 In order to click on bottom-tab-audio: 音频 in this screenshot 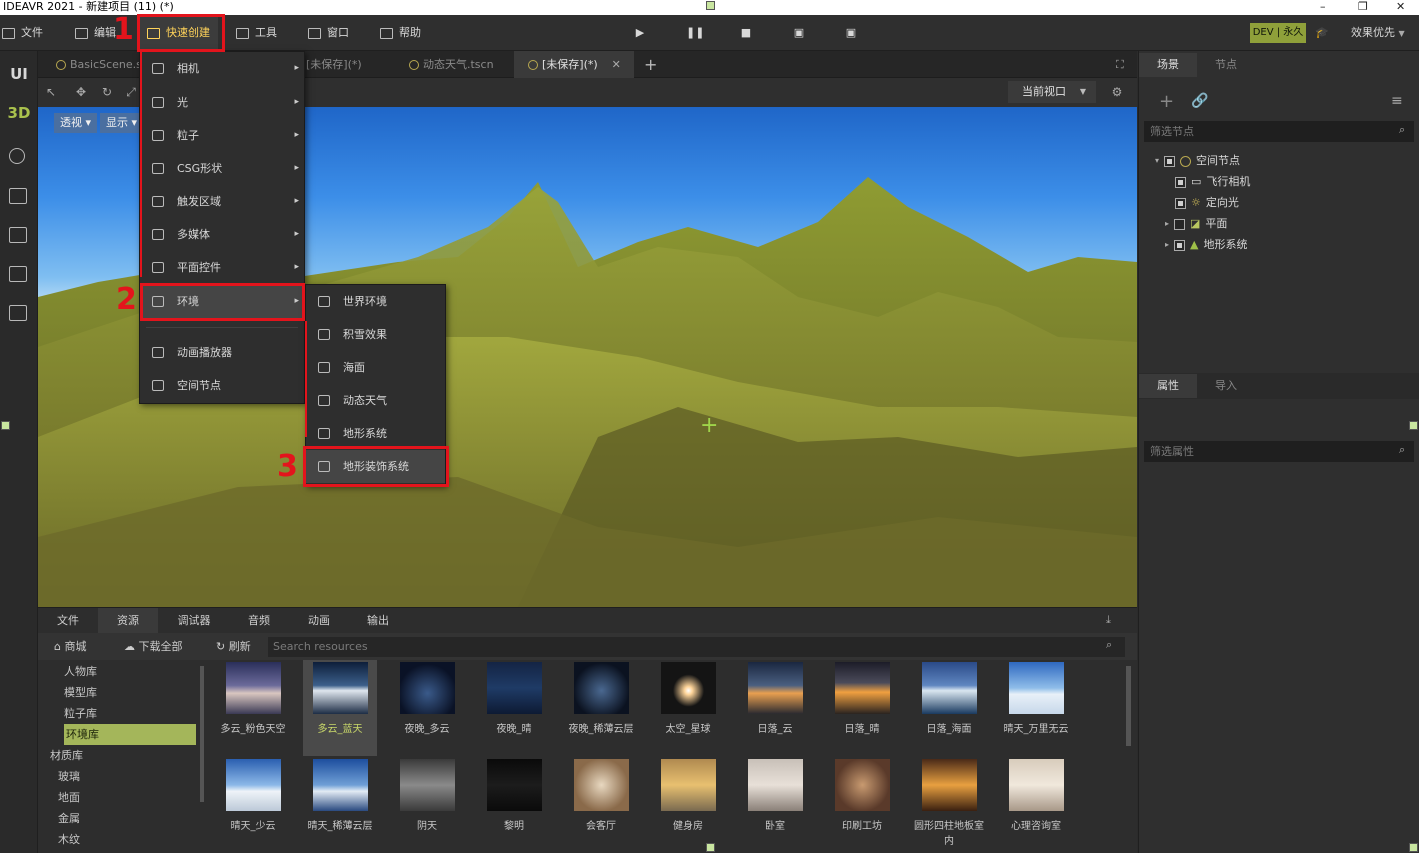, I will do `click(259, 620)`.